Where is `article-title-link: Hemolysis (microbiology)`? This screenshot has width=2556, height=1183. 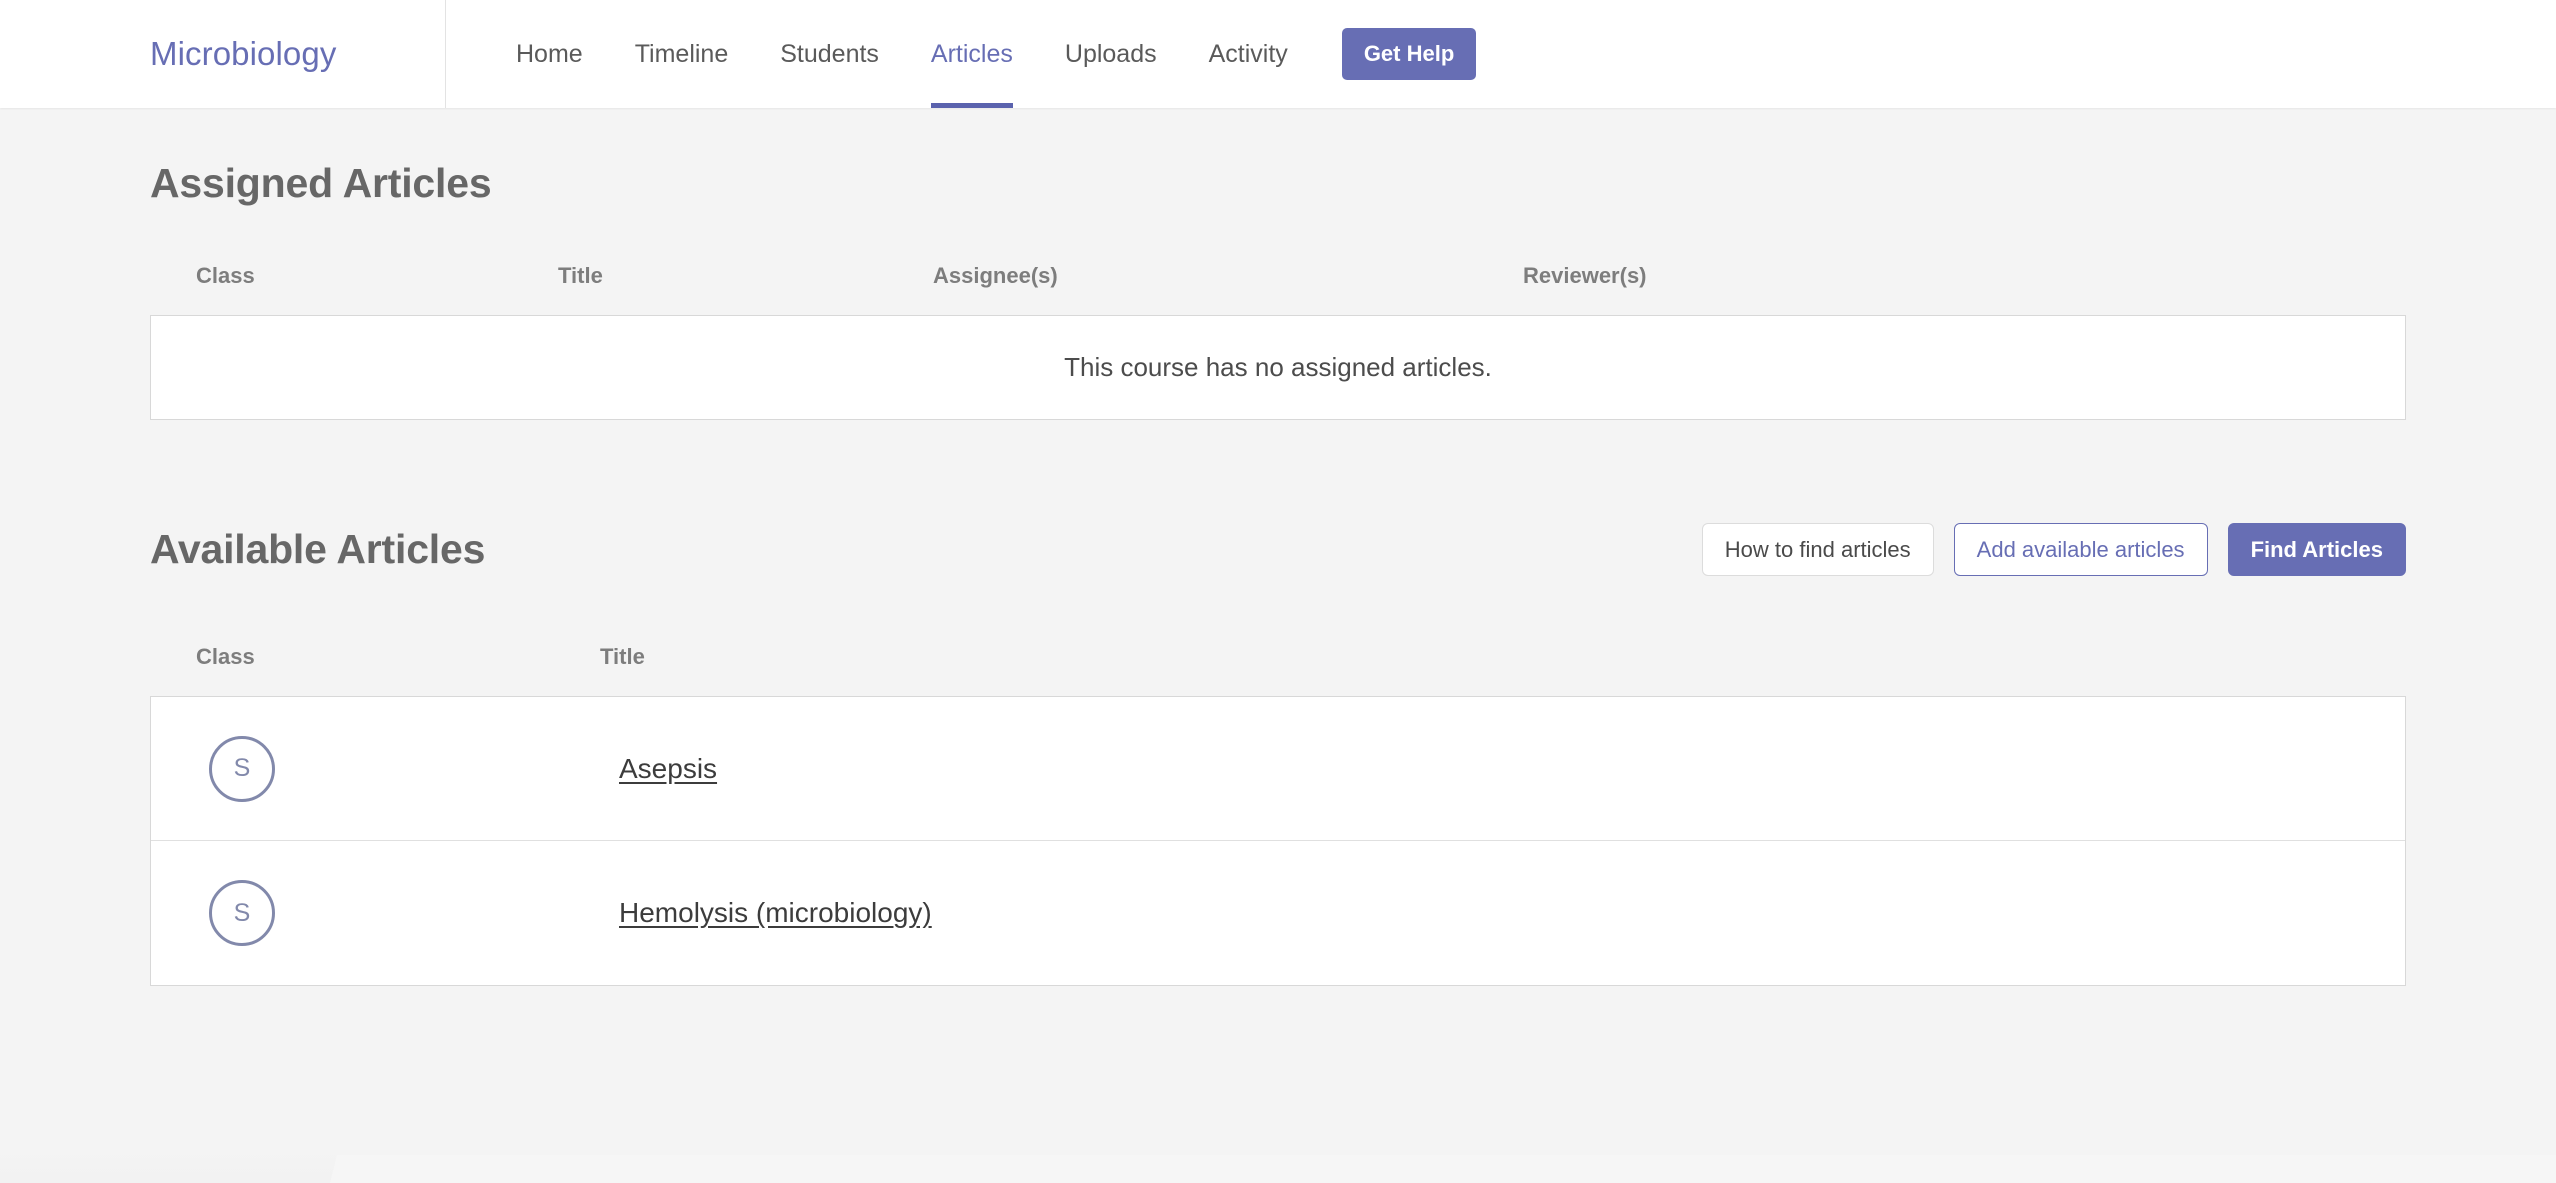
article-title-link: Hemolysis (microbiology) is located at coordinates (775, 913).